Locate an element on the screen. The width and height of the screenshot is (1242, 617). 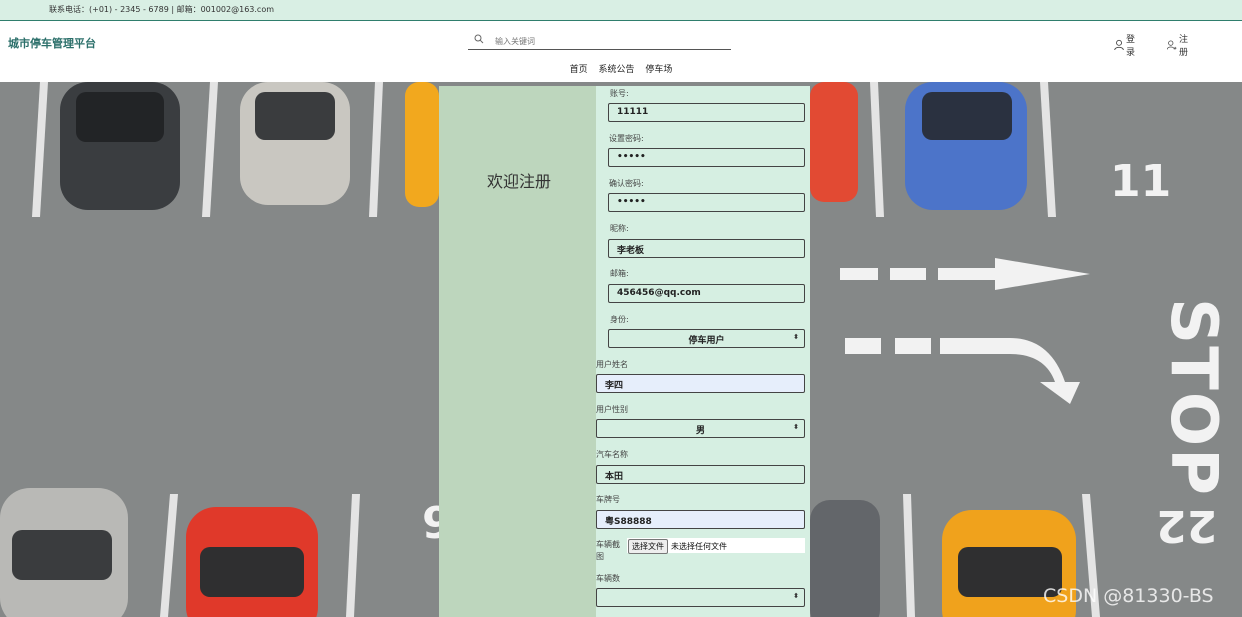
carname-label: 汽车名称 is located at coordinates (612, 454).